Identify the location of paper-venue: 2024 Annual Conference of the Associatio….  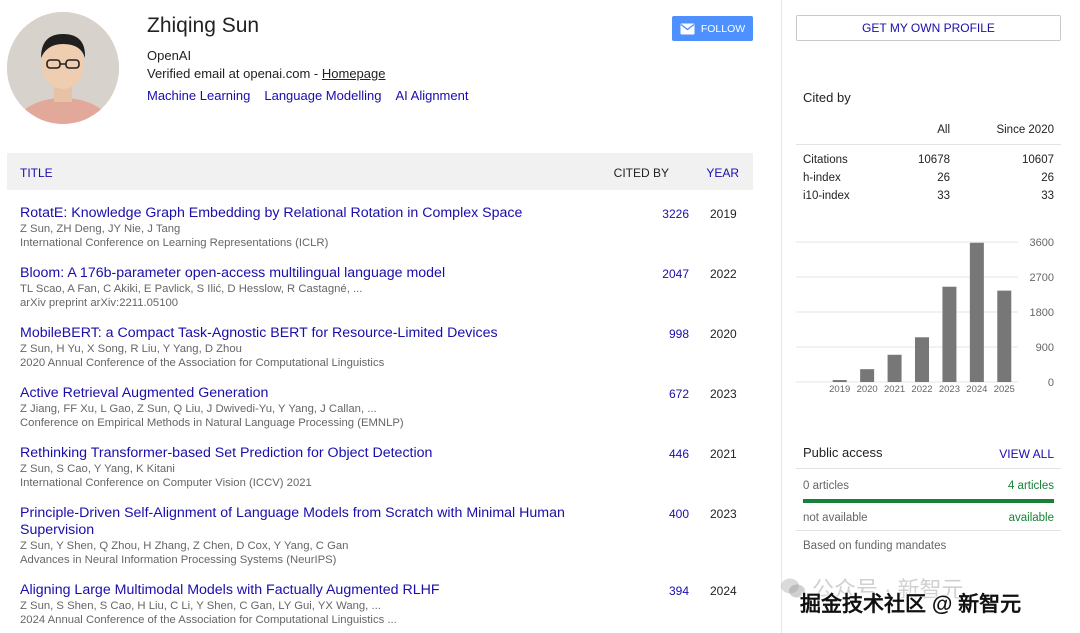
(208, 620).